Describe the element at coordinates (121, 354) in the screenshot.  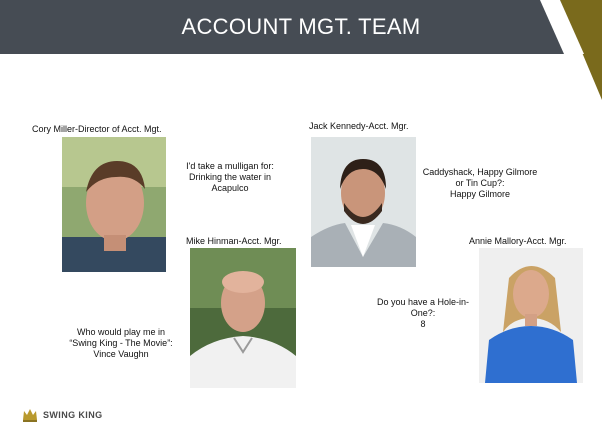
I see `answer-line: Vince Vaughn` at that location.